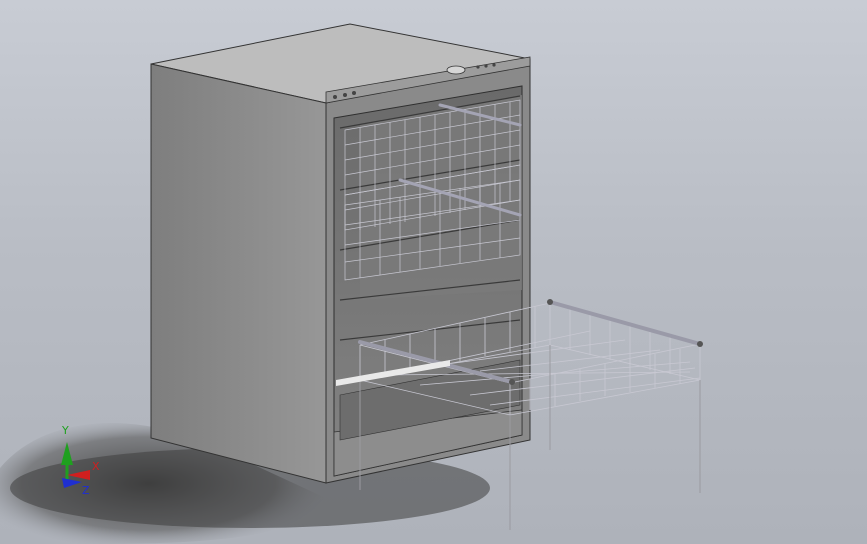 This screenshot has height=544, width=867. Describe the element at coordinates (441, 197) in the screenshot. I see `interior-back-wall` at that location.